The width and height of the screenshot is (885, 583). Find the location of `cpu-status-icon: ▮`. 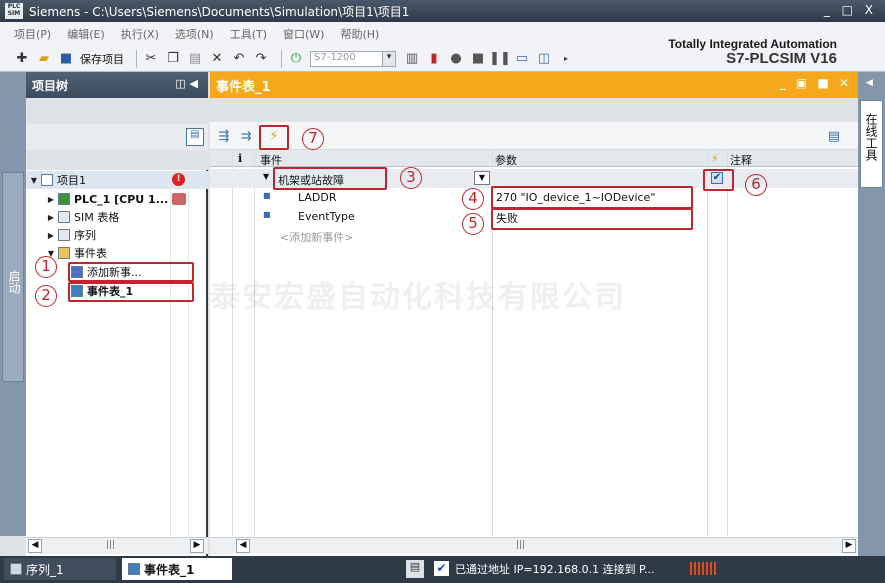

cpu-status-icon: ▮ is located at coordinates (434, 59).